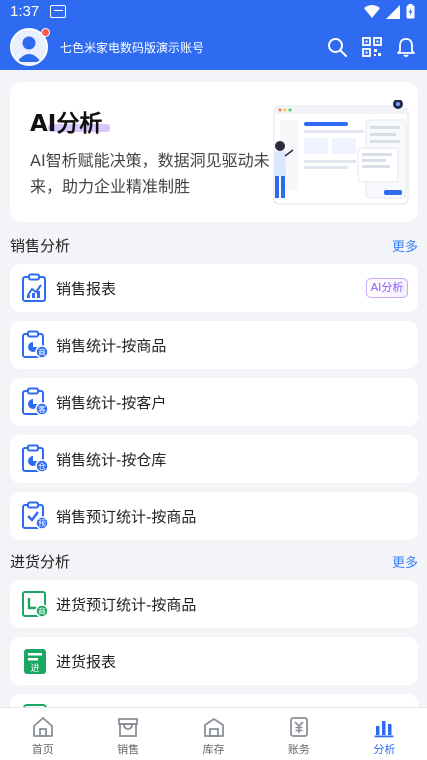 The width and height of the screenshot is (427, 760). Describe the element at coordinates (35, 401) in the screenshot. I see `sales-by-customer-icon: 客` at that location.